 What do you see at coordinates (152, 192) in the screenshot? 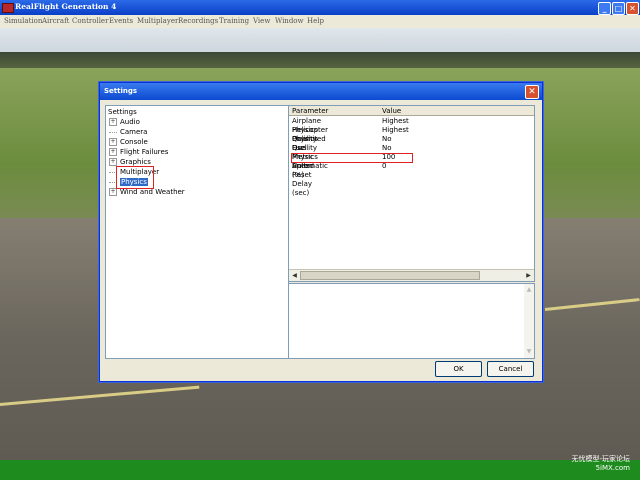
I see `tree-item-label: Wind and Weather` at bounding box center [152, 192].